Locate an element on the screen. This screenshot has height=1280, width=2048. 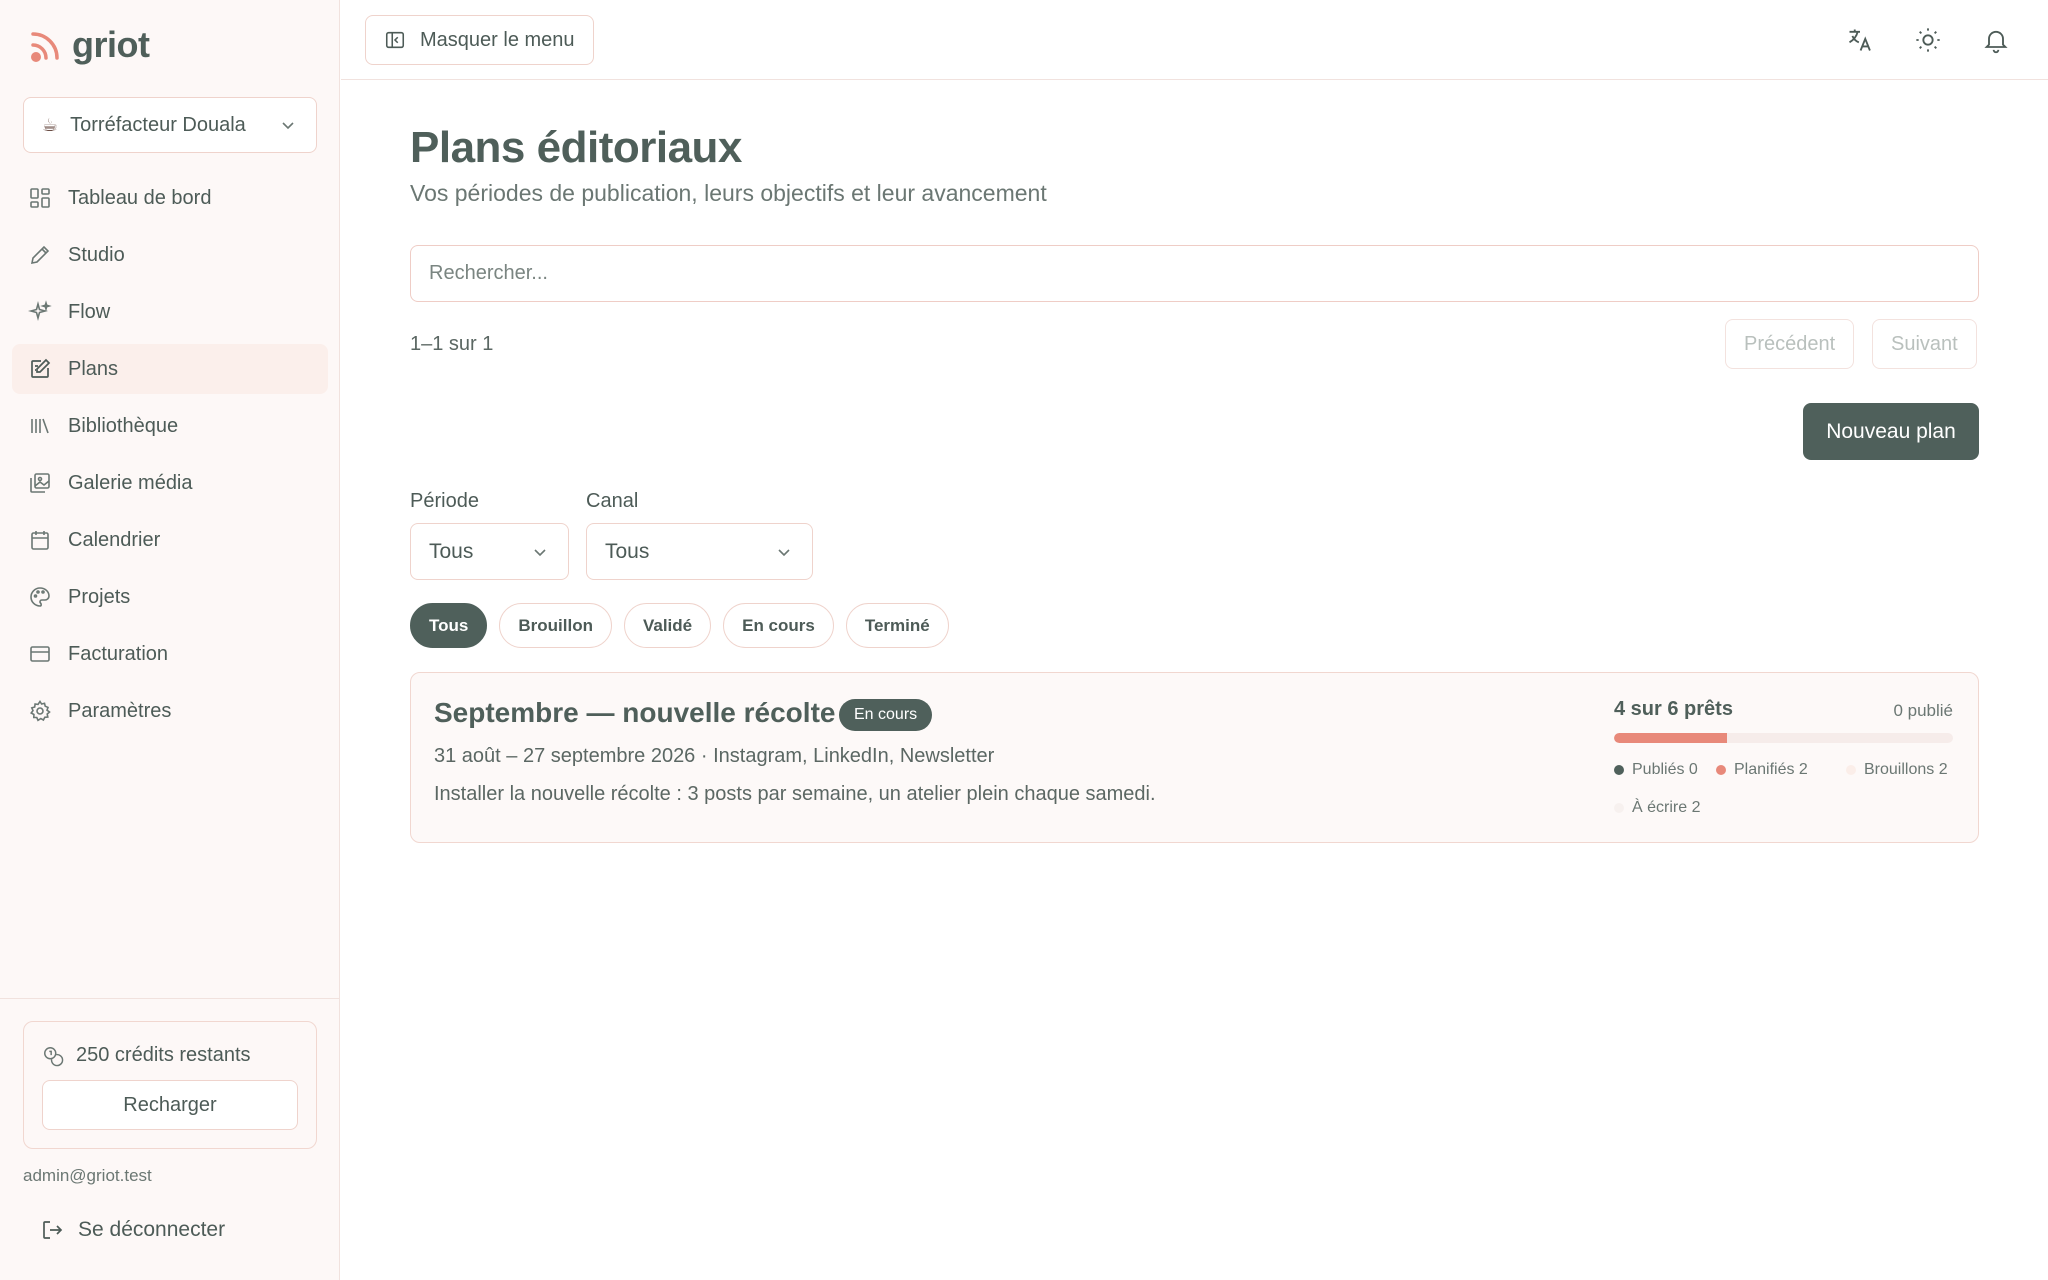
sidebar-collapse-icon is located at coordinates (395, 40).